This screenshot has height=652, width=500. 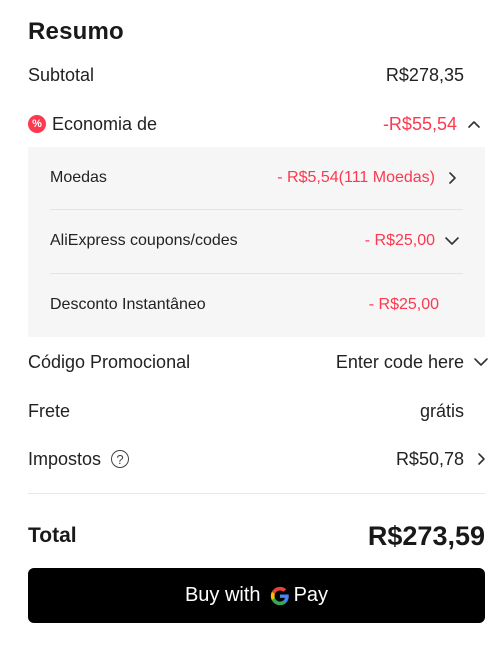 I want to click on coins-row: Moedas - R$5,54(111 Moedas), so click(x=256, y=178).